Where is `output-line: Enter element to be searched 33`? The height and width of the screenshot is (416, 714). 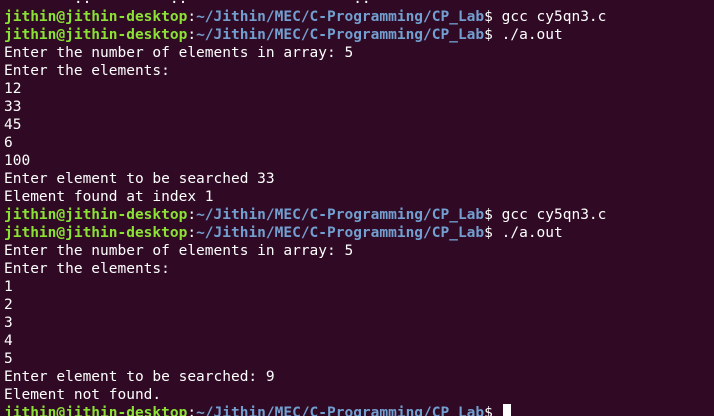 output-line: Enter element to be searched 33 is located at coordinates (139, 179).